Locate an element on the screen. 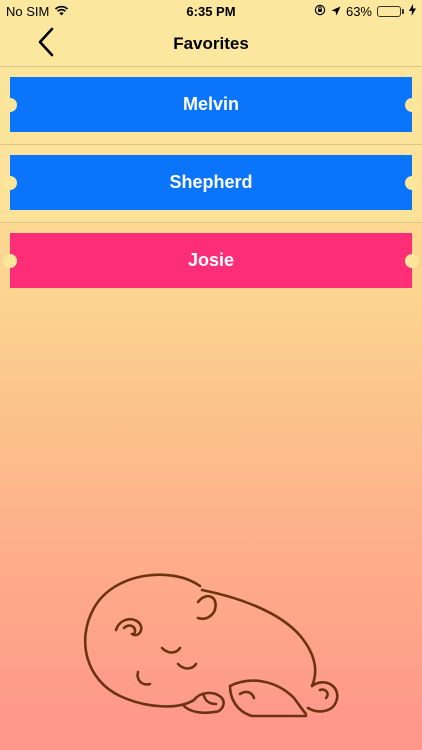 The height and width of the screenshot is (750, 422). list-item: Josie is located at coordinates (211, 261).